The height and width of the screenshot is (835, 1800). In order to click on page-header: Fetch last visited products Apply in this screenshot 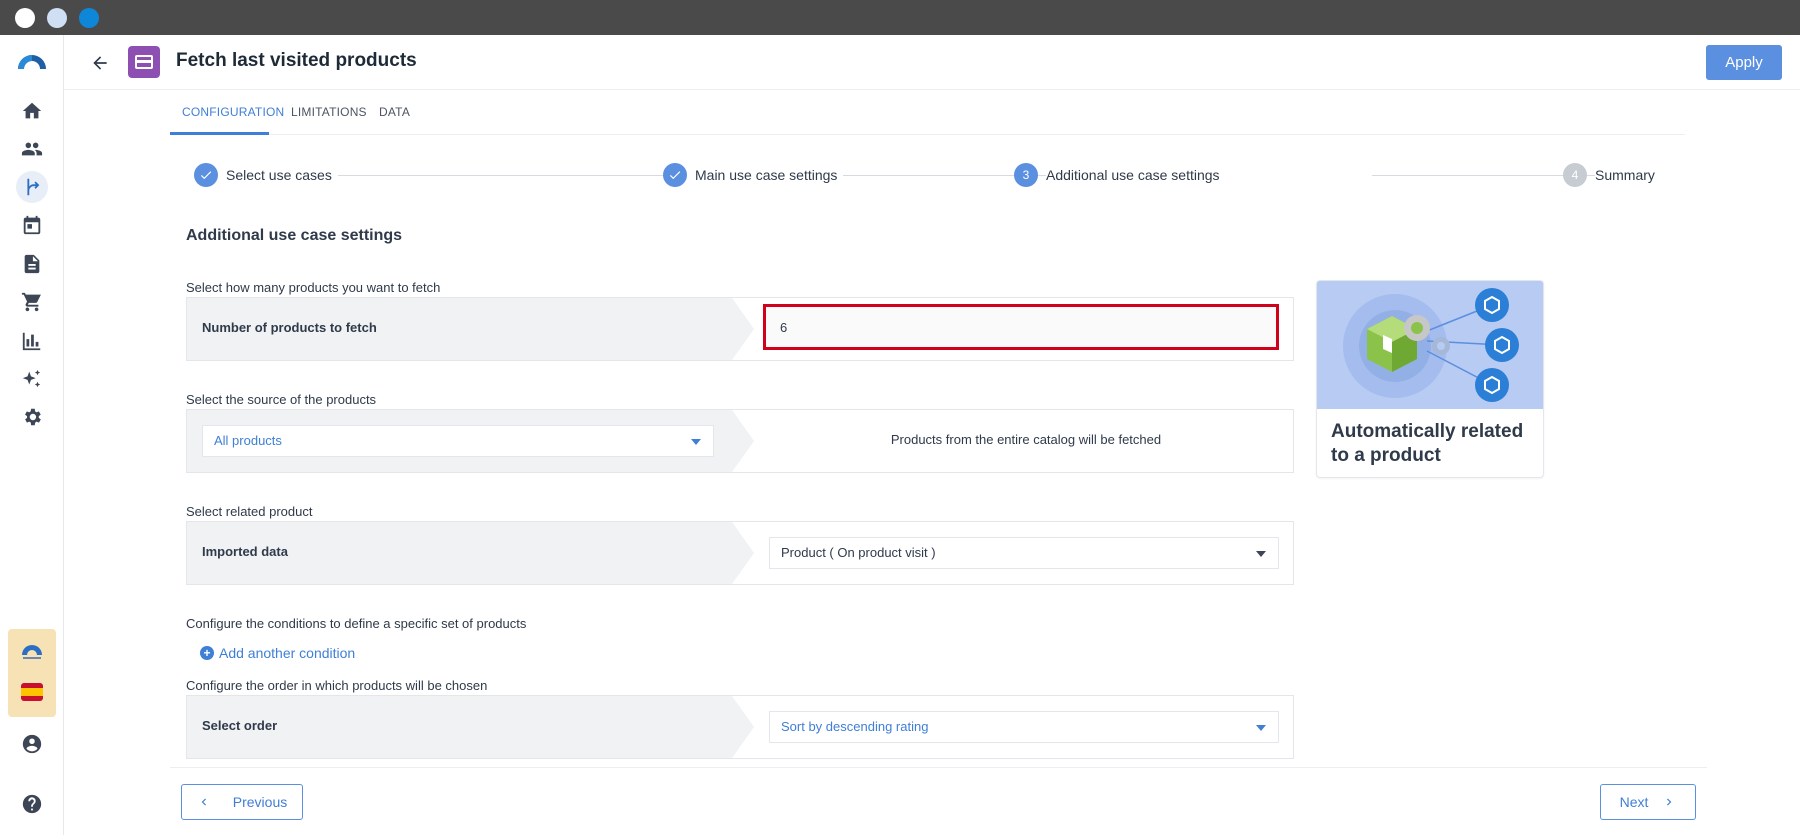, I will do `click(932, 62)`.